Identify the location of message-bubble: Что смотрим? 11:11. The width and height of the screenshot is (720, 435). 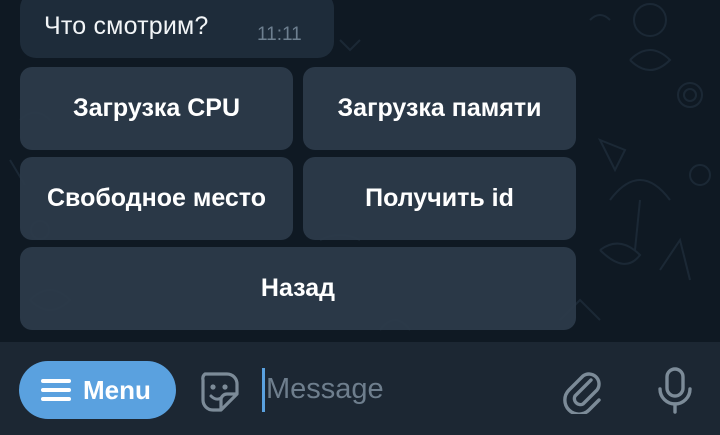
(177, 29).